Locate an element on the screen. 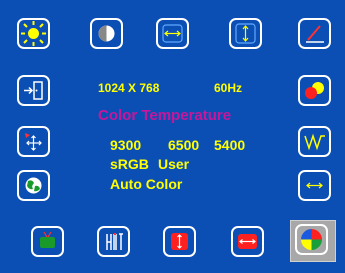 The width and height of the screenshot is (345, 273). tv-icon is located at coordinates (47, 239).